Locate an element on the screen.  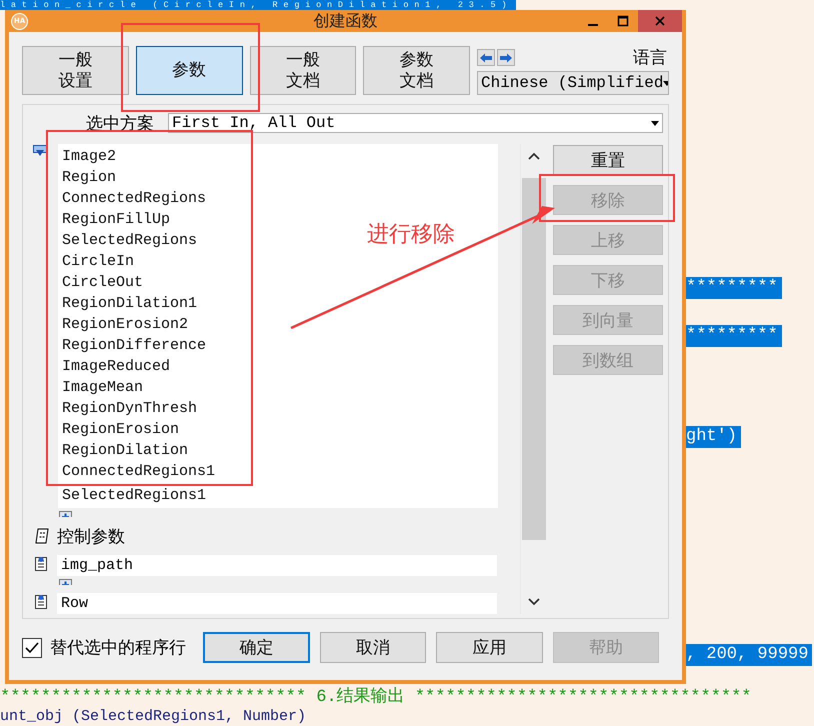
language-label: 语言 is located at coordinates (650, 58).